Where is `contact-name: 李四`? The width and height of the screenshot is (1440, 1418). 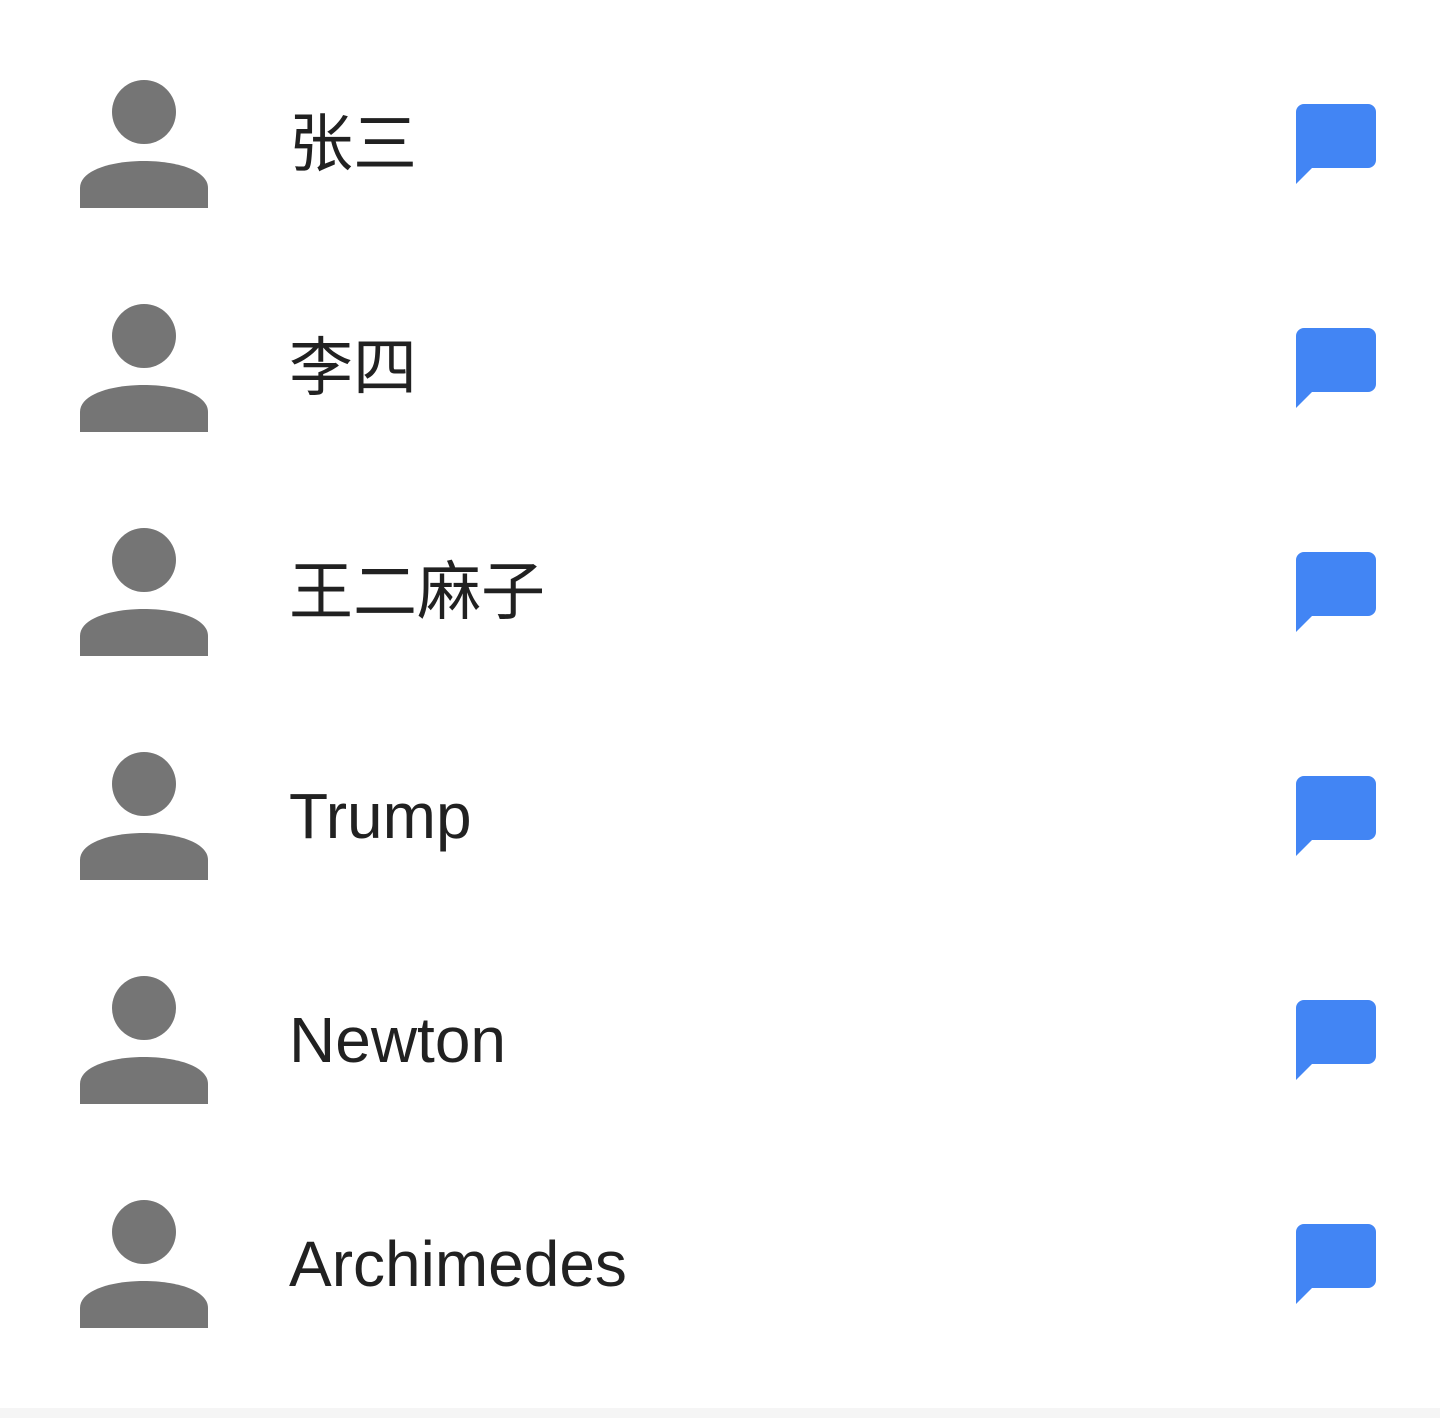 contact-name: 李四 is located at coordinates (353, 368).